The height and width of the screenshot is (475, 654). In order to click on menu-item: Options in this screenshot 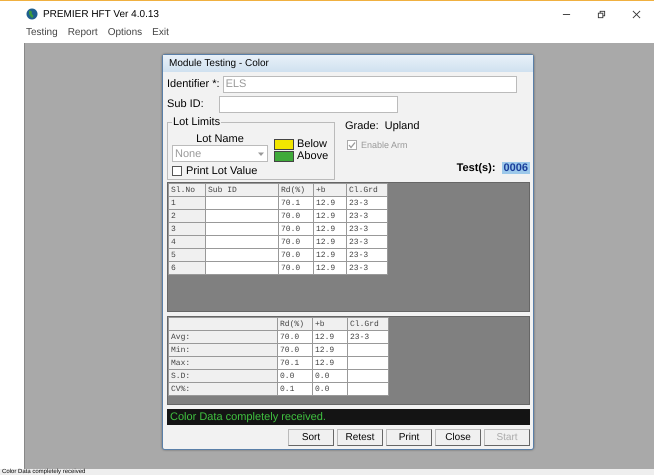, I will do `click(125, 35)`.